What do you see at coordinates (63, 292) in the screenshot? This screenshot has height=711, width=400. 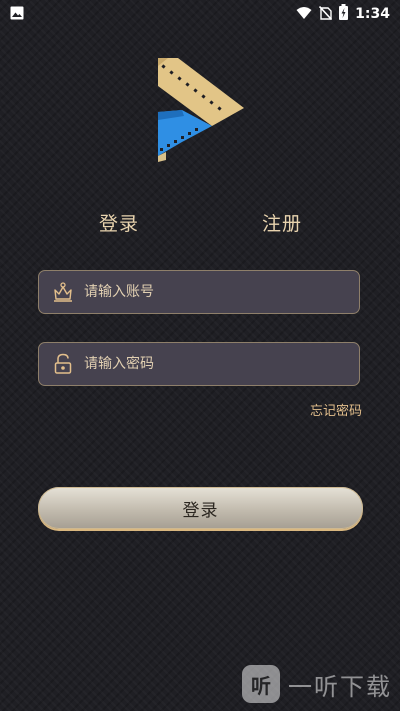 I see `crown-user-icon` at bounding box center [63, 292].